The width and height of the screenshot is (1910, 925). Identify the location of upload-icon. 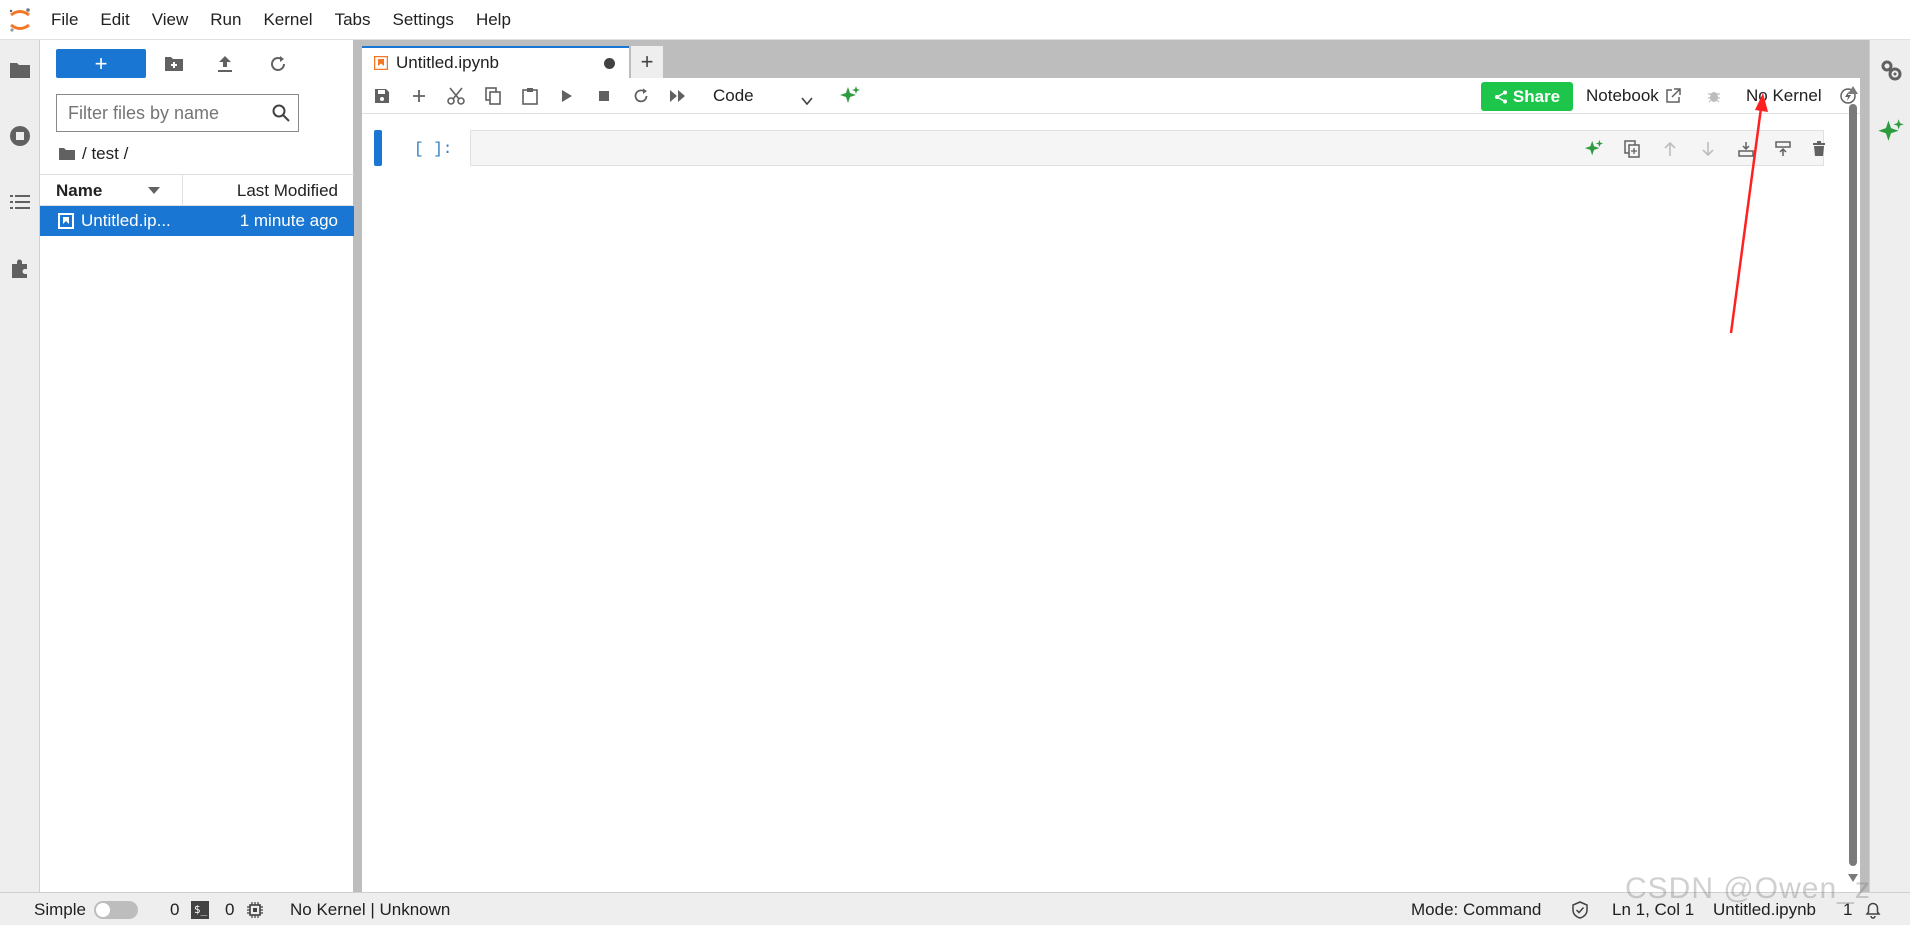
(225, 64).